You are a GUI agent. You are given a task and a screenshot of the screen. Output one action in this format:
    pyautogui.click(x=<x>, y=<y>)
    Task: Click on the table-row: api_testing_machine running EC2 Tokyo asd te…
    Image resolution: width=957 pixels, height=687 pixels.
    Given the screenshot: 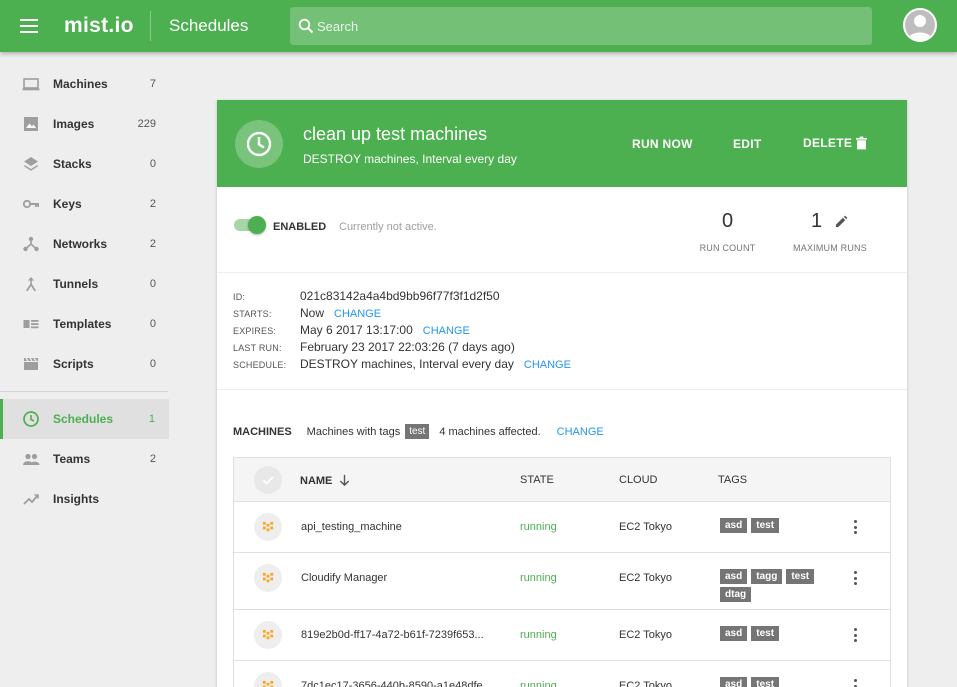 What is the action you would take?
    pyautogui.click(x=562, y=527)
    